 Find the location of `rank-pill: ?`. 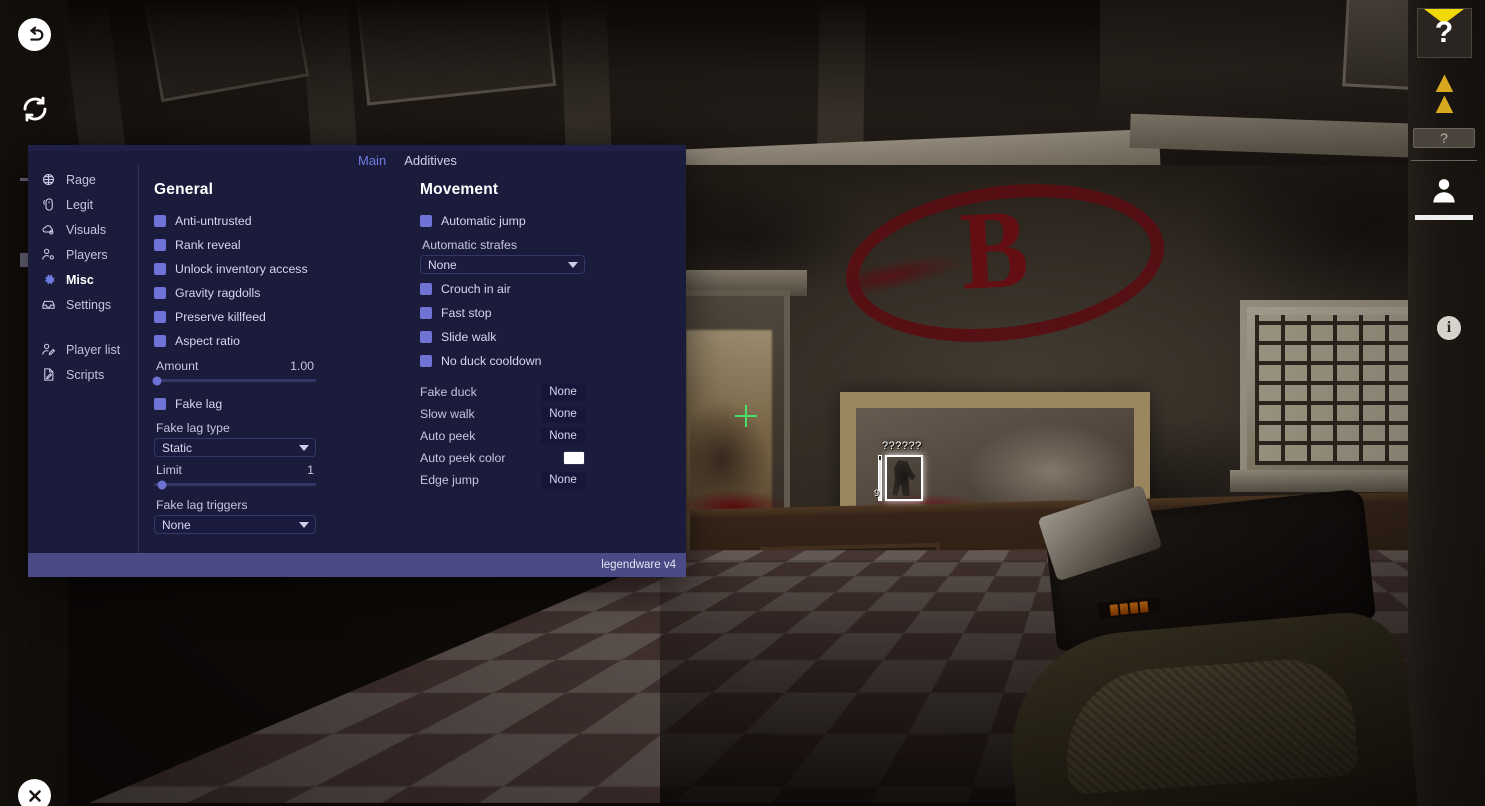

rank-pill: ? is located at coordinates (1444, 138).